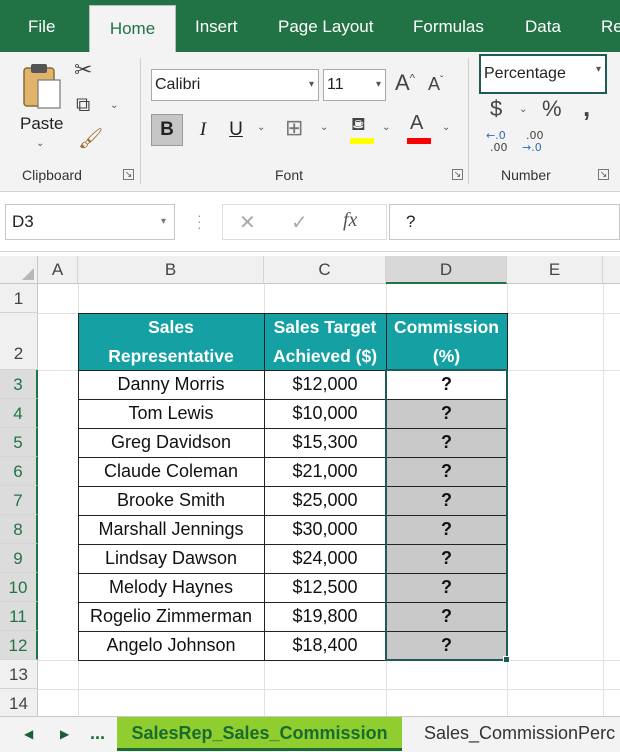  I want to click on cell-sales-target: $24,000, so click(325, 558).